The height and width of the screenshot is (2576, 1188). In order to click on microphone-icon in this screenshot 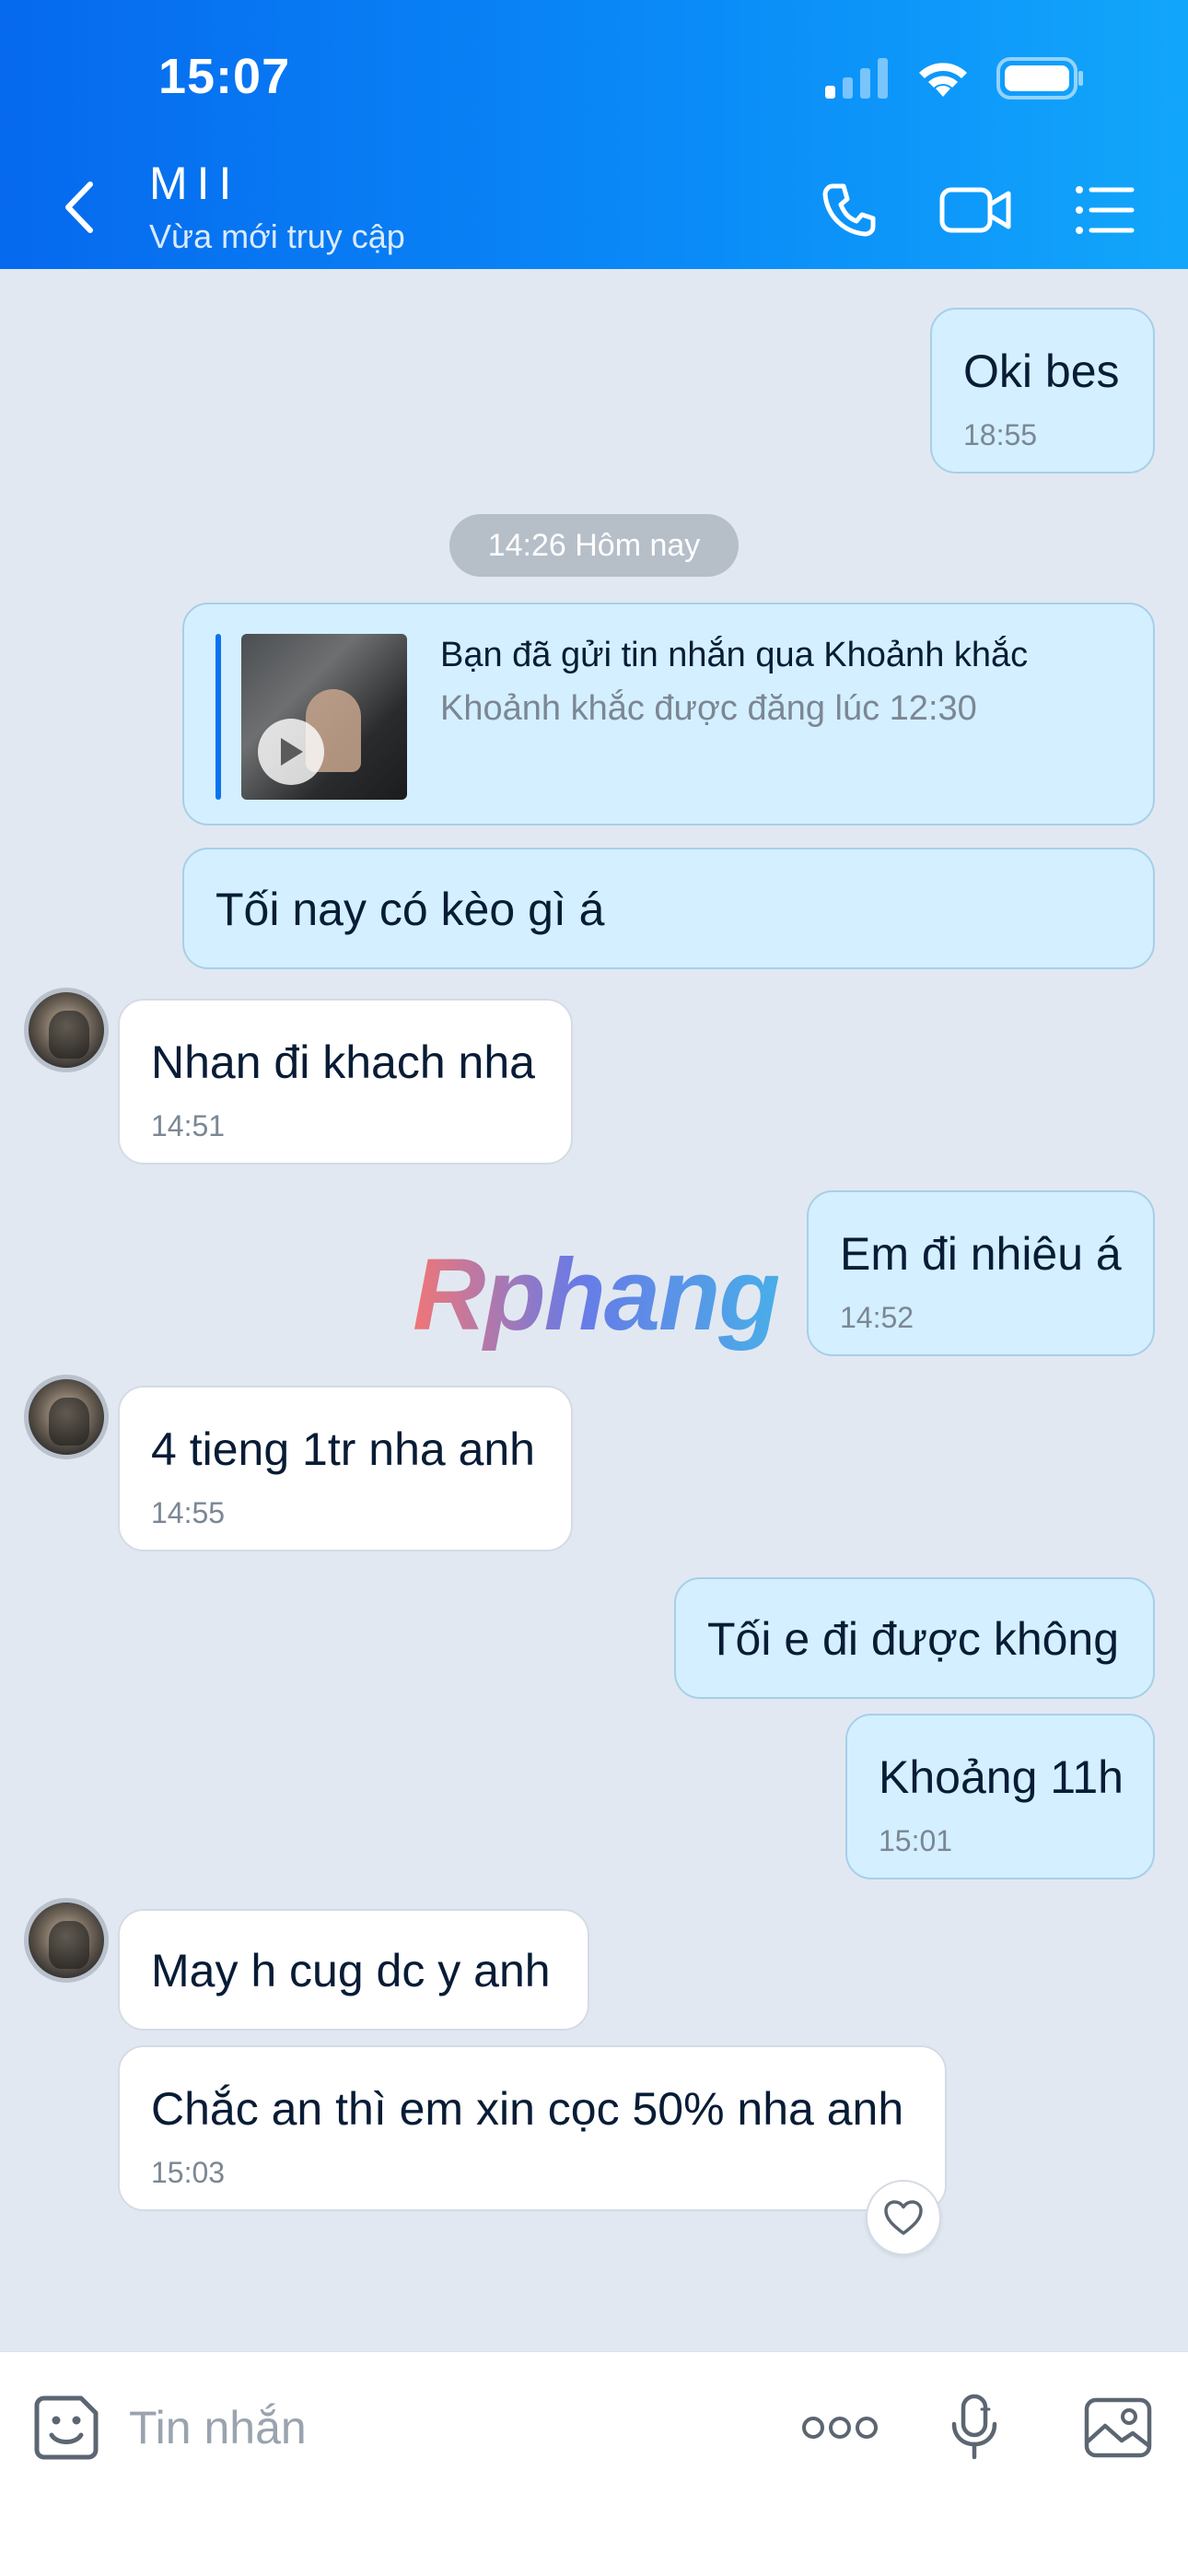, I will do `click(974, 2427)`.